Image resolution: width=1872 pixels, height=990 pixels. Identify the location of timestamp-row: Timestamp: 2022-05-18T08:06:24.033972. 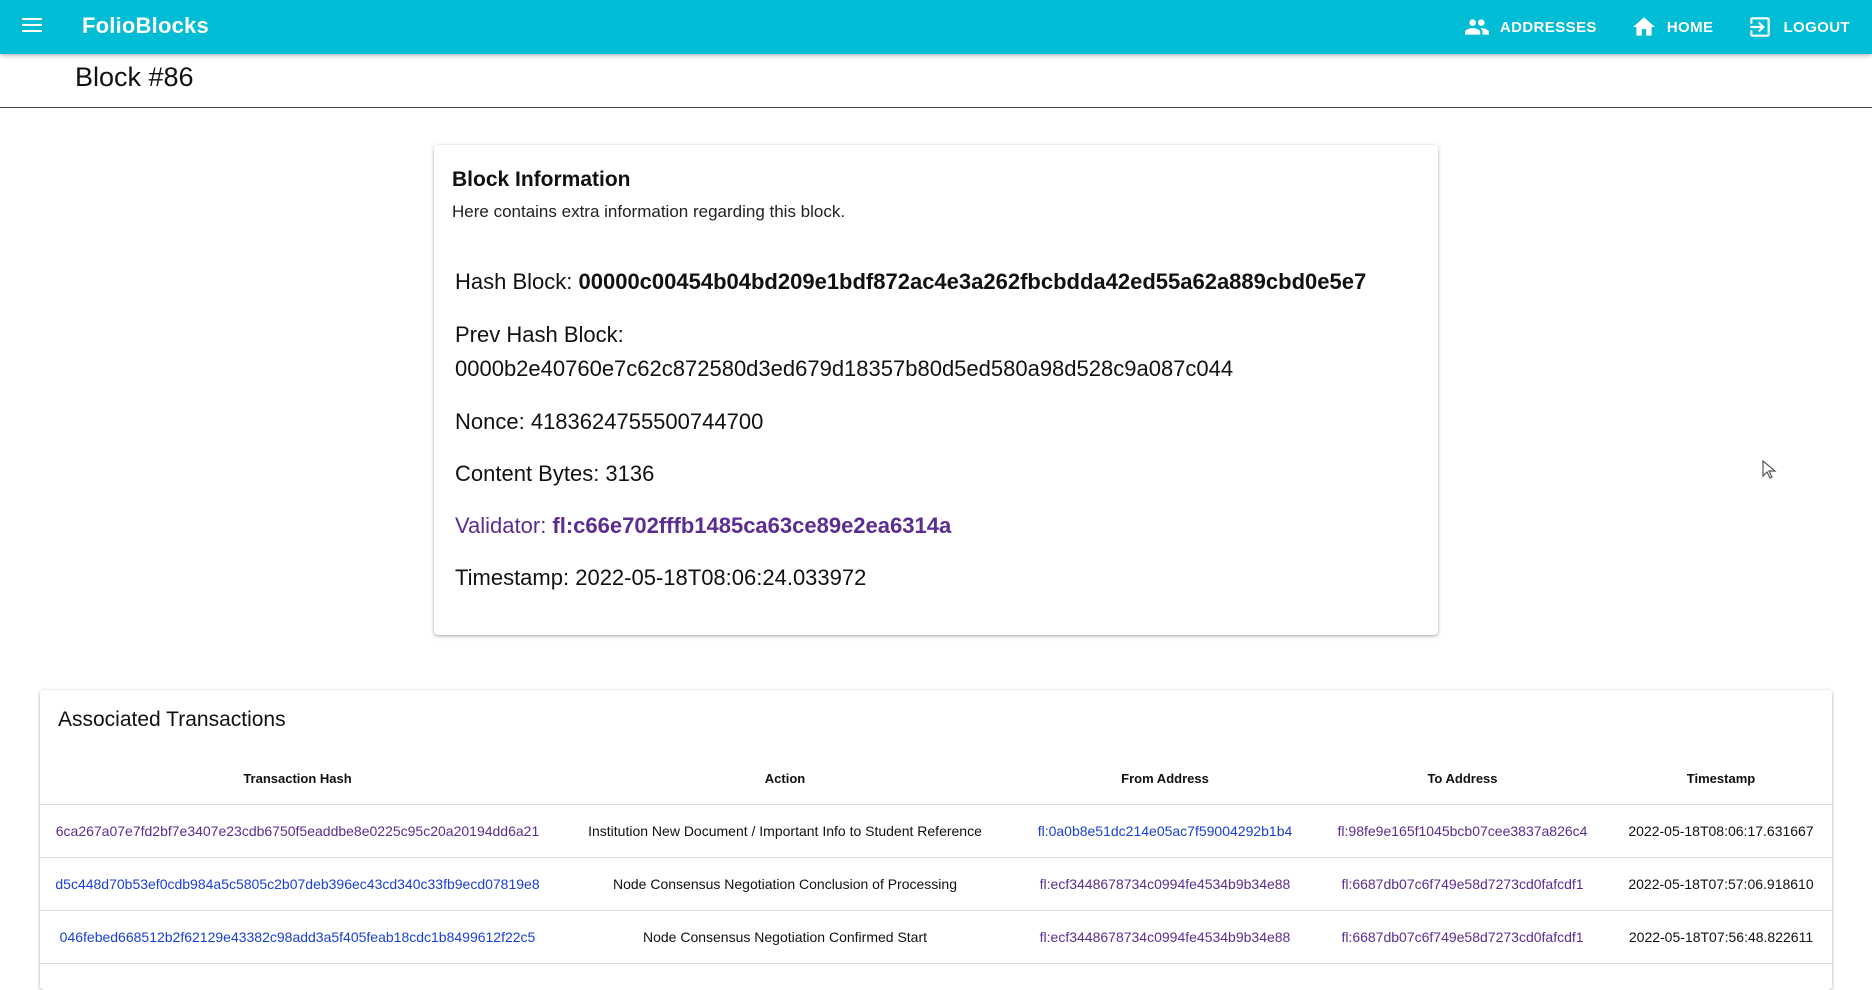
(660, 578).